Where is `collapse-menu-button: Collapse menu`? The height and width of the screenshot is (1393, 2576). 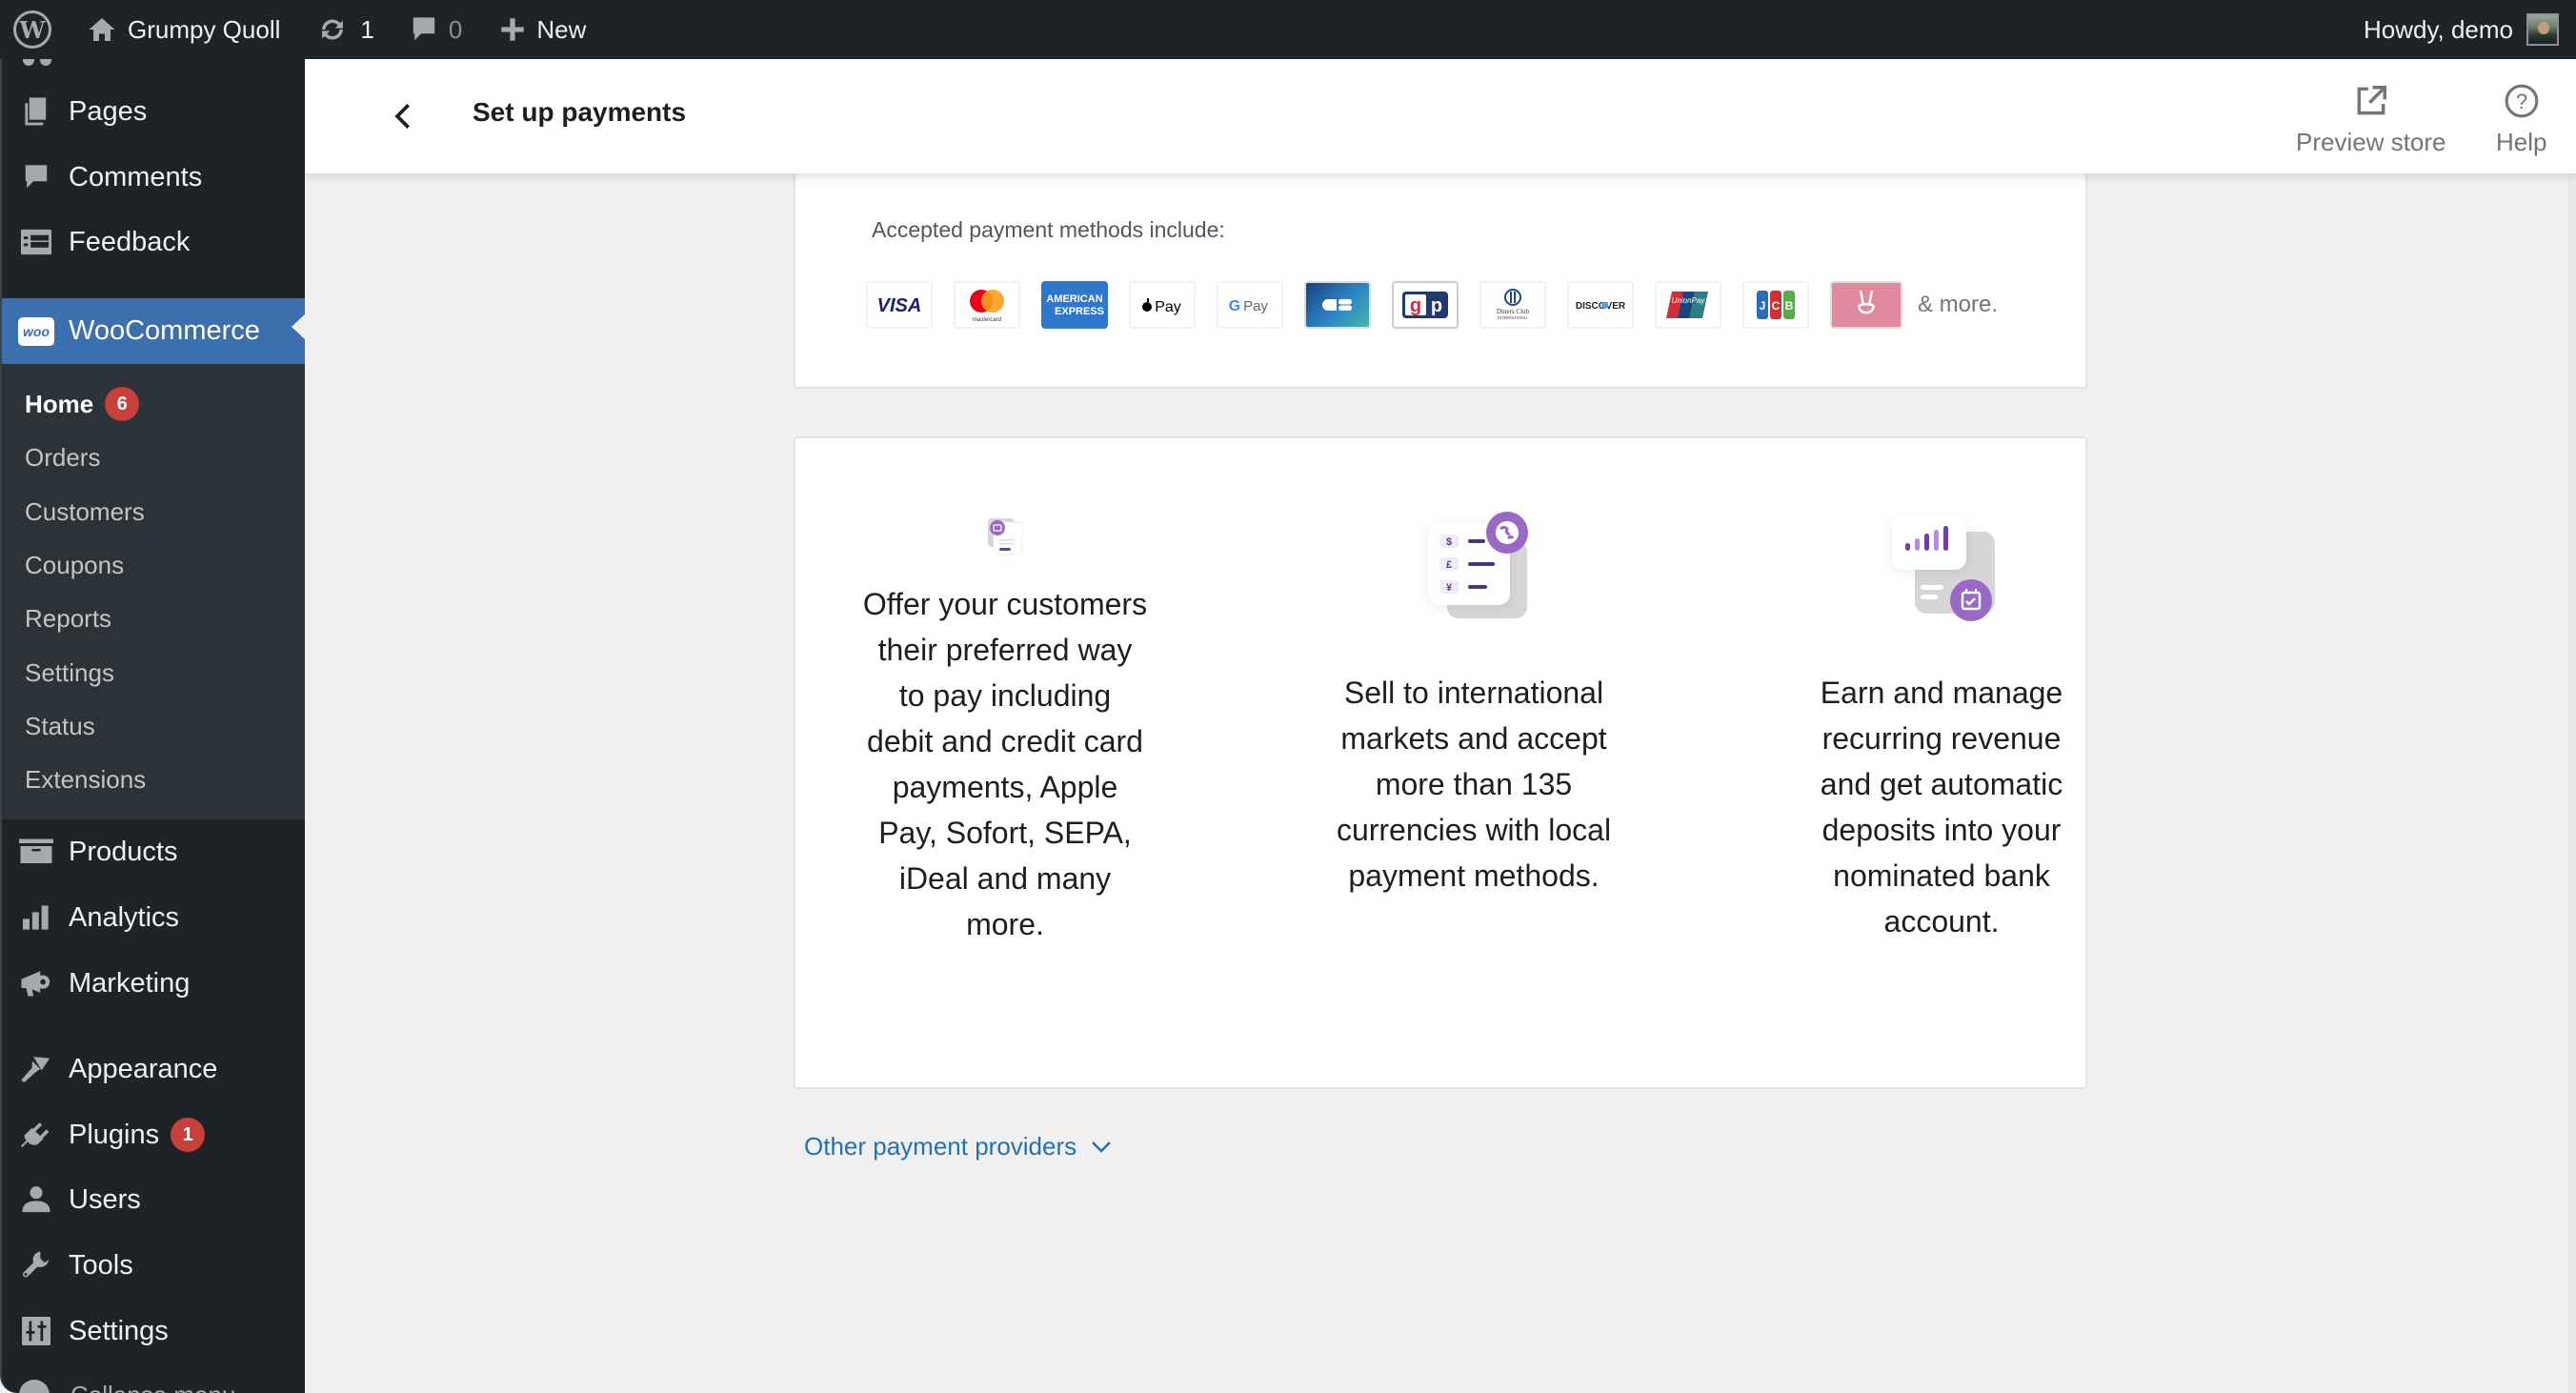
collapse-menu-button: Collapse menu is located at coordinates (127, 1387).